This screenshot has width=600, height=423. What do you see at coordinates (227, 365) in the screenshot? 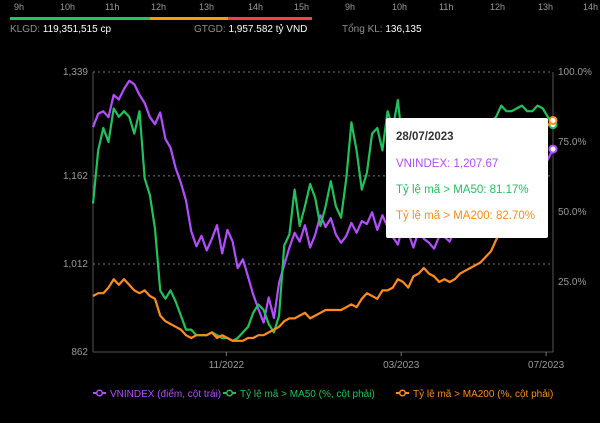
I see `x-tick-label: 11/2022` at bounding box center [227, 365].